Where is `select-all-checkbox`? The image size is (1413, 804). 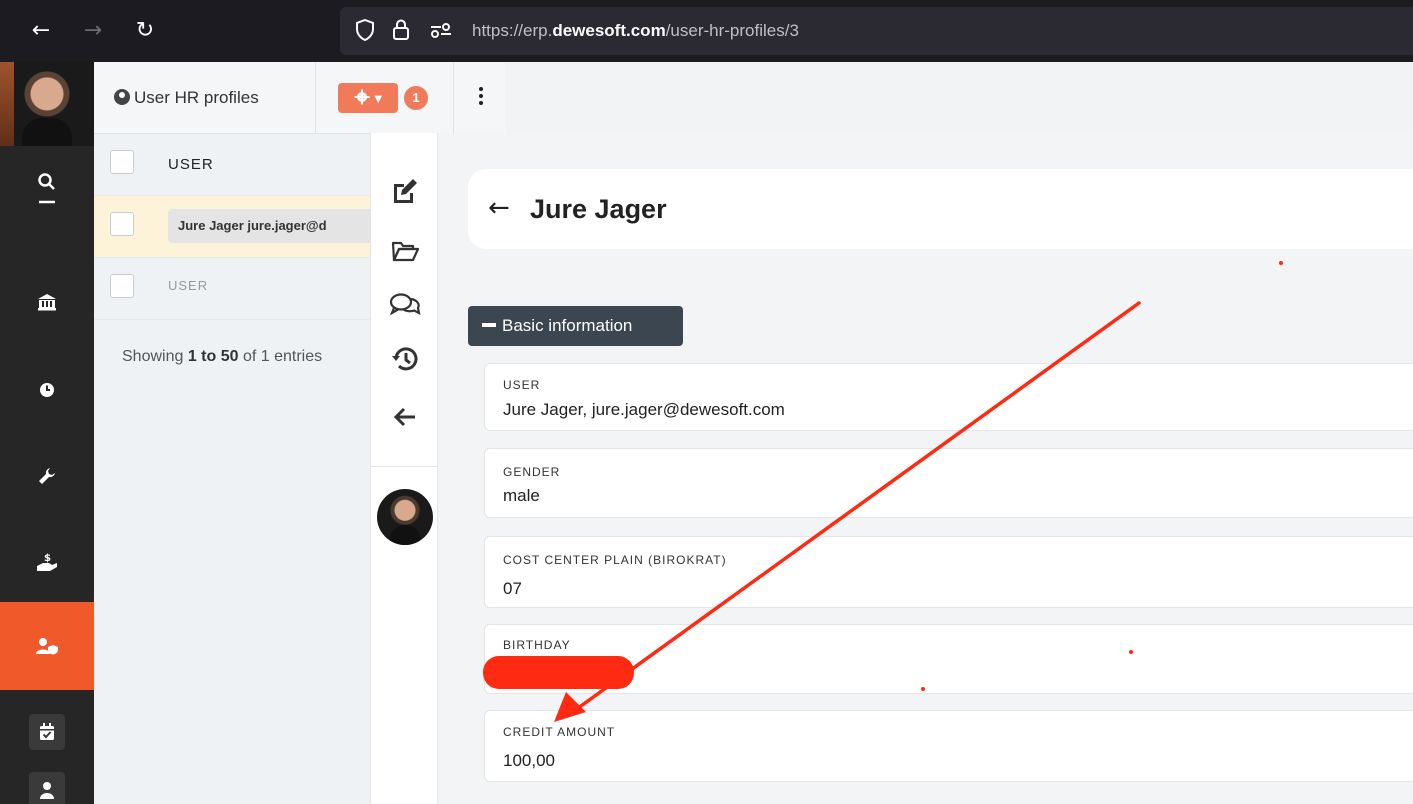
select-all-checkbox is located at coordinates (122, 162).